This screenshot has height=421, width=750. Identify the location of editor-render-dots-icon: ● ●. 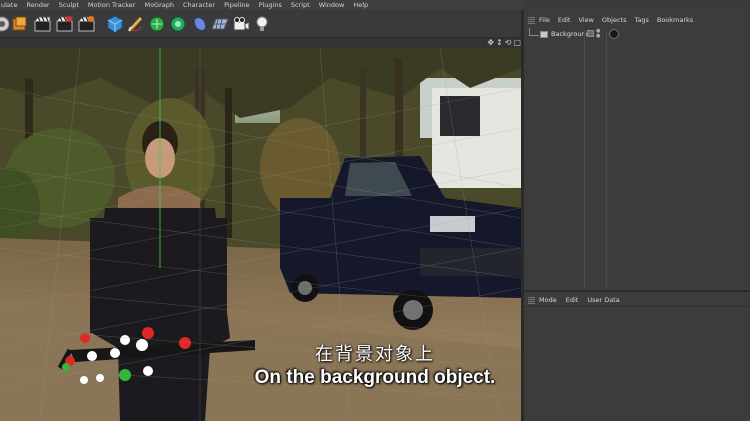
(598, 34).